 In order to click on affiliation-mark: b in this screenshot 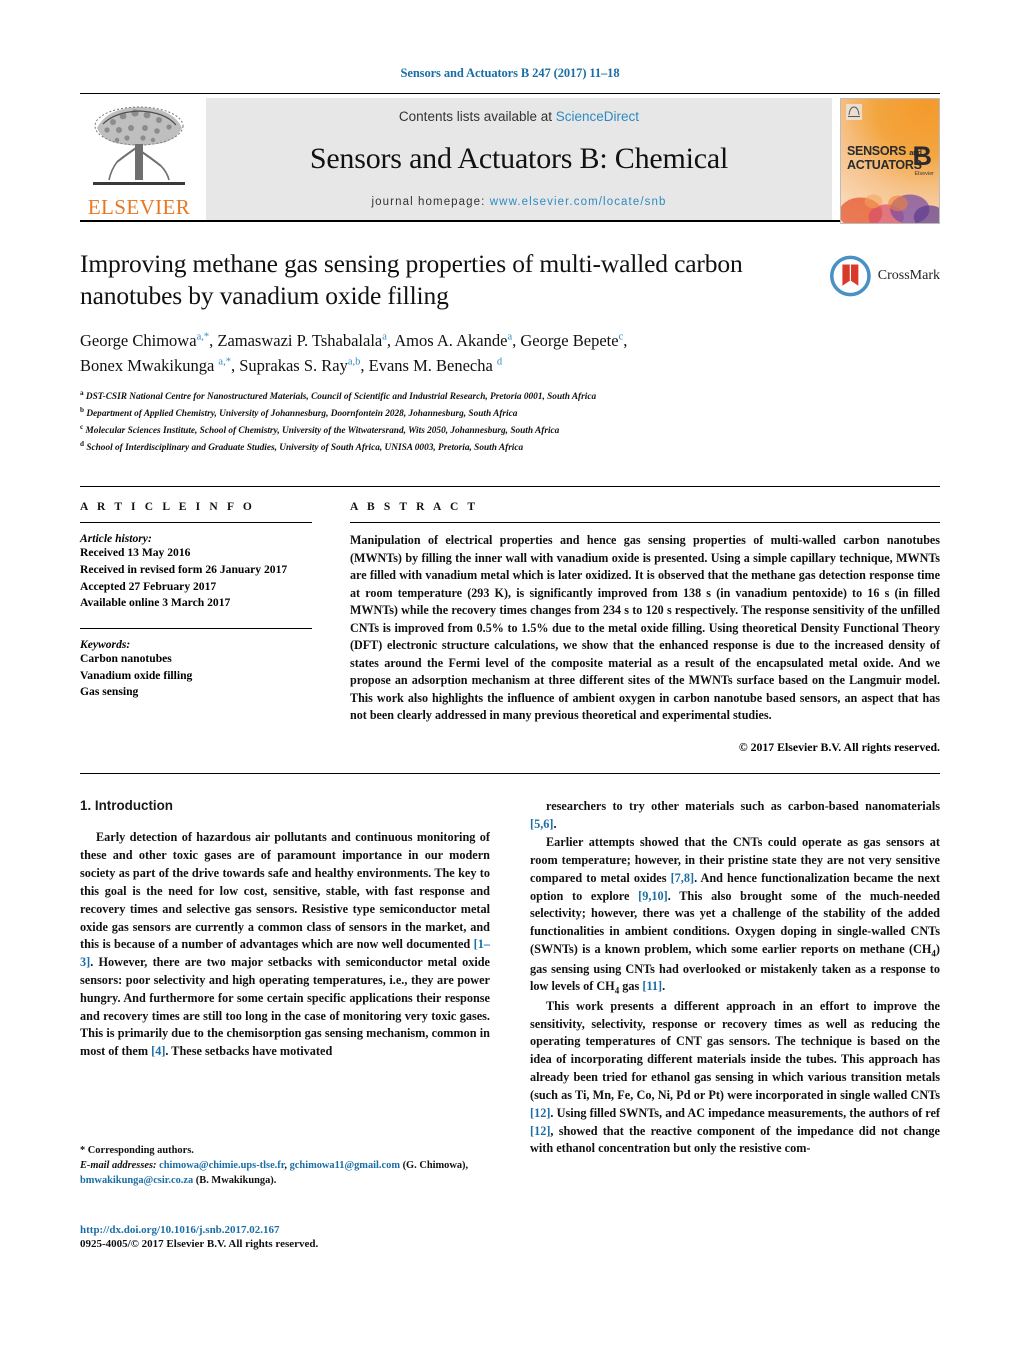, I will do `click(82, 409)`.